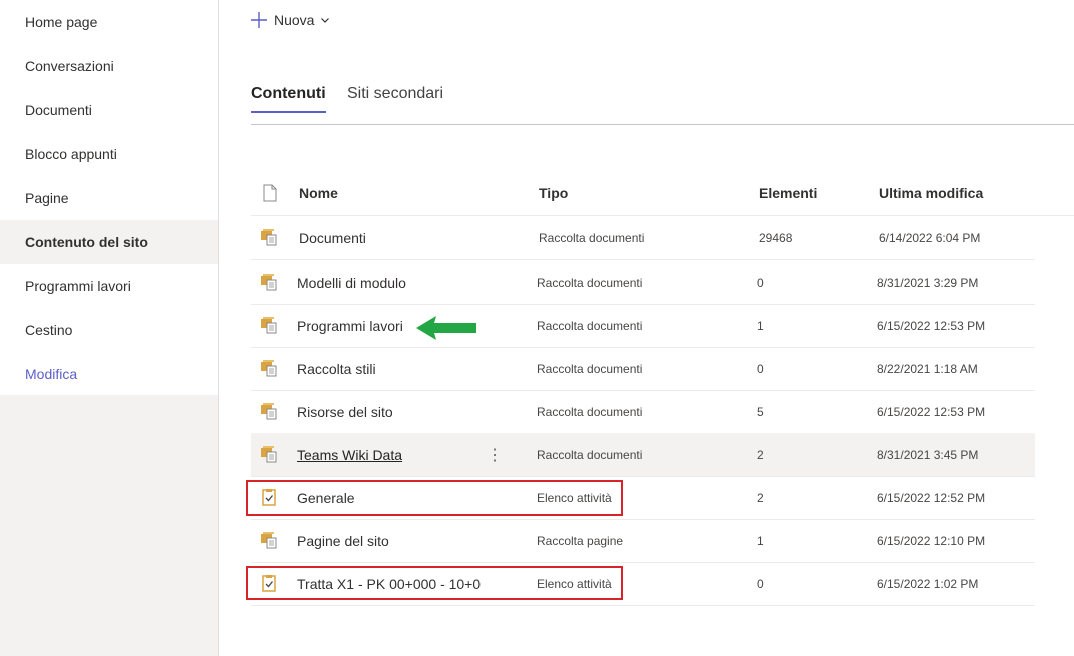 Image resolution: width=1074 pixels, height=656 pixels. I want to click on row-name: Raccolta stili, so click(392, 368).